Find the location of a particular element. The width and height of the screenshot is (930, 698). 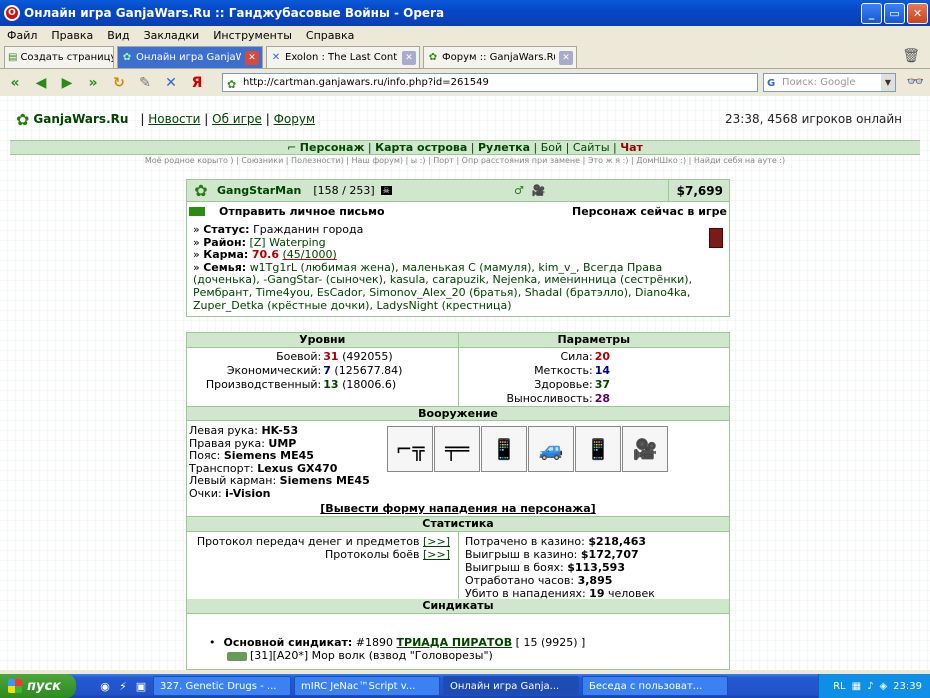

edit-icon: ✎ is located at coordinates (145, 83).